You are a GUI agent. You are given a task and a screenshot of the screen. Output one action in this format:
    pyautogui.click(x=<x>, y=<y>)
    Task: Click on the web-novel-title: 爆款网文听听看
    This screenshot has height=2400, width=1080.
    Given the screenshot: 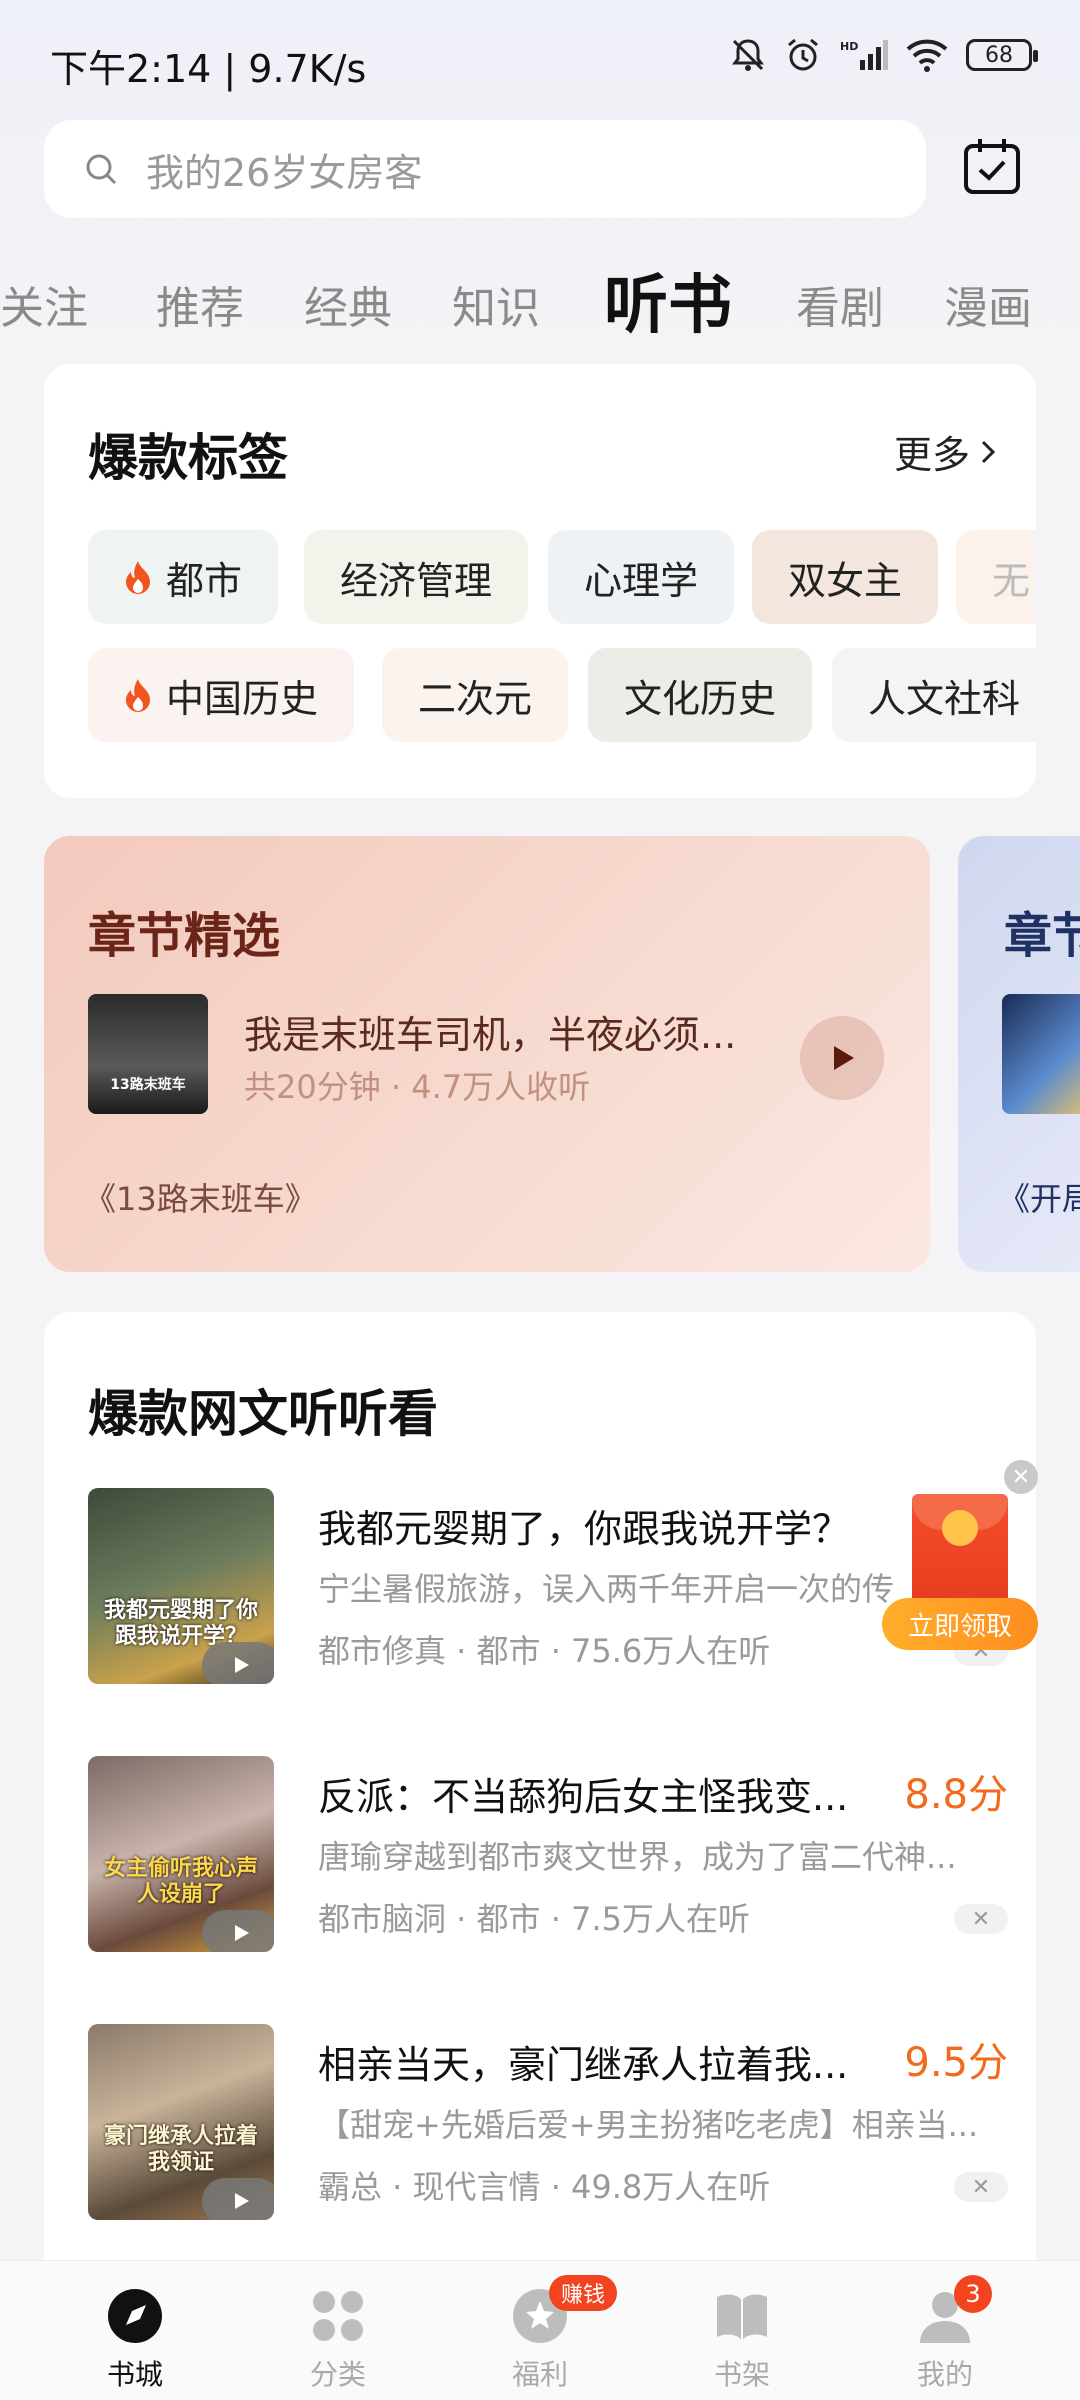 What is the action you would take?
    pyautogui.click(x=263, y=1414)
    